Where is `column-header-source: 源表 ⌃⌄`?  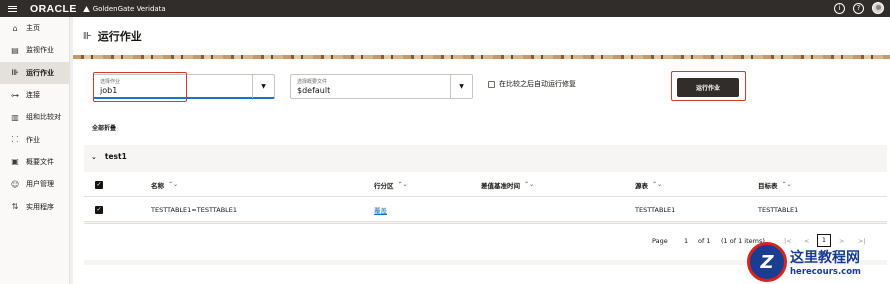
column-header-source: 源表 ⌃⌄ is located at coordinates (648, 184).